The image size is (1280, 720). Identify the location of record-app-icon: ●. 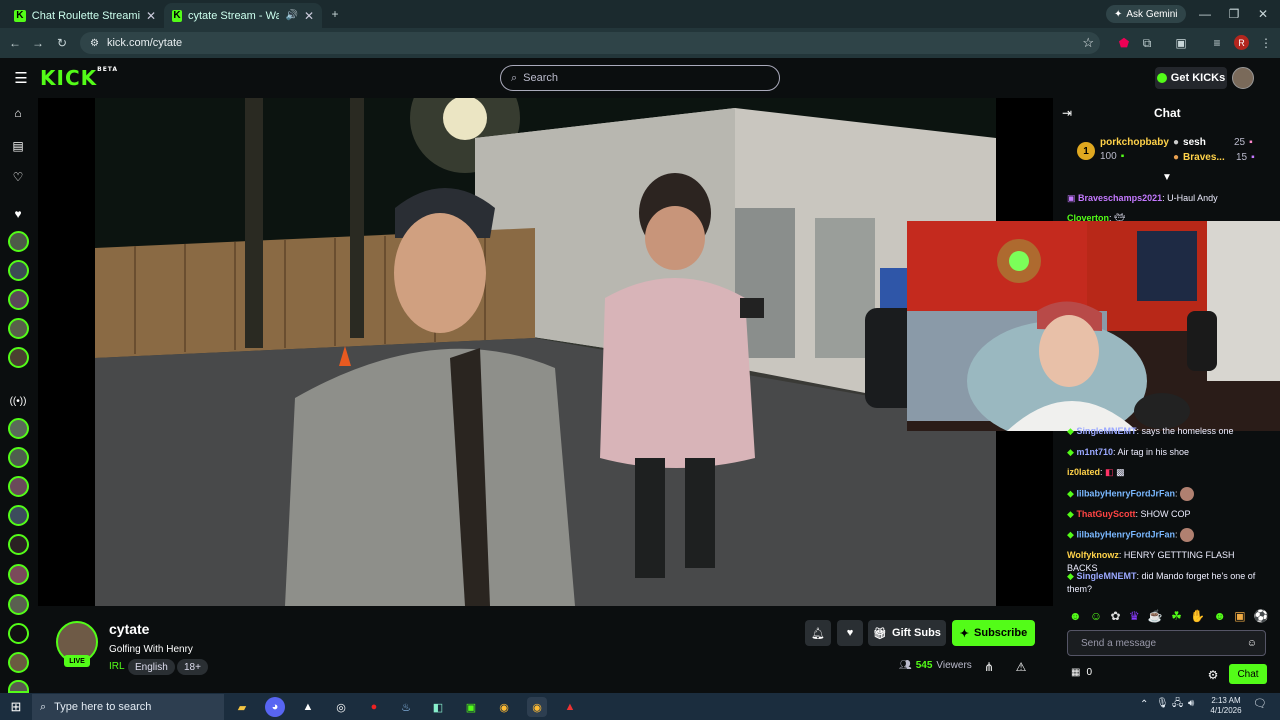
(374, 707).